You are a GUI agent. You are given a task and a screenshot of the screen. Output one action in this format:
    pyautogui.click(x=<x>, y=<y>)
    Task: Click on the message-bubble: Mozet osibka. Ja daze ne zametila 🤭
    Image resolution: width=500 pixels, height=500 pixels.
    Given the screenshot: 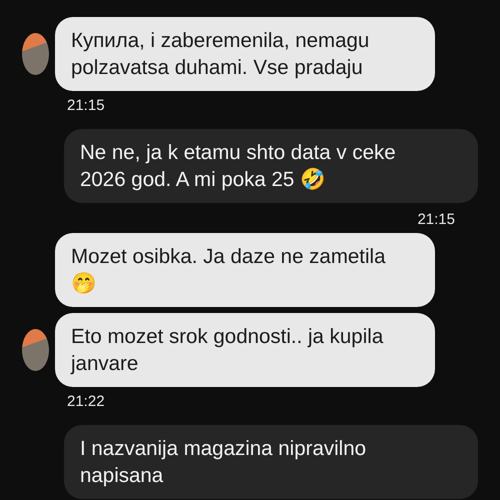 What is the action you would take?
    pyautogui.click(x=245, y=270)
    